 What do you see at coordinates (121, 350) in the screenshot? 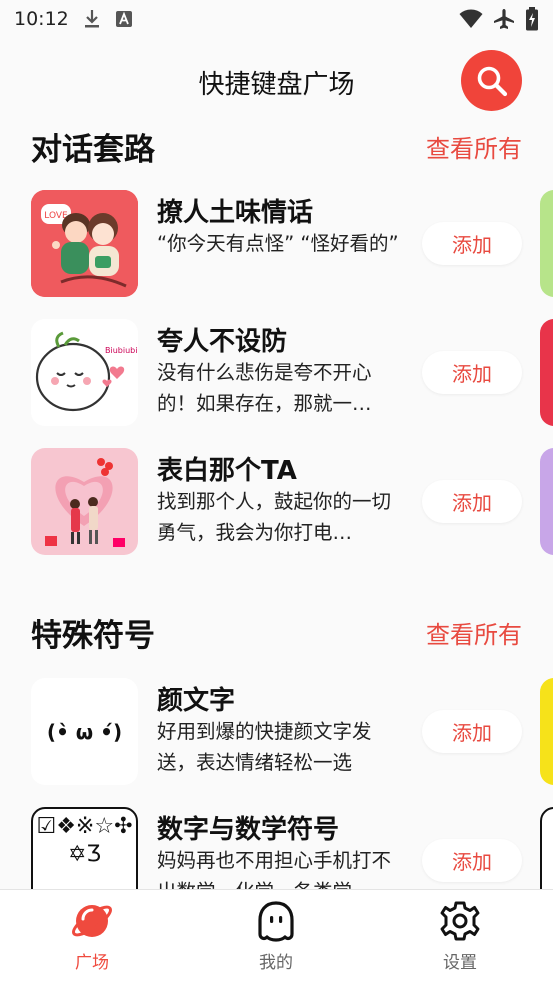
I see `svg-text: Biubiubiu` at bounding box center [121, 350].